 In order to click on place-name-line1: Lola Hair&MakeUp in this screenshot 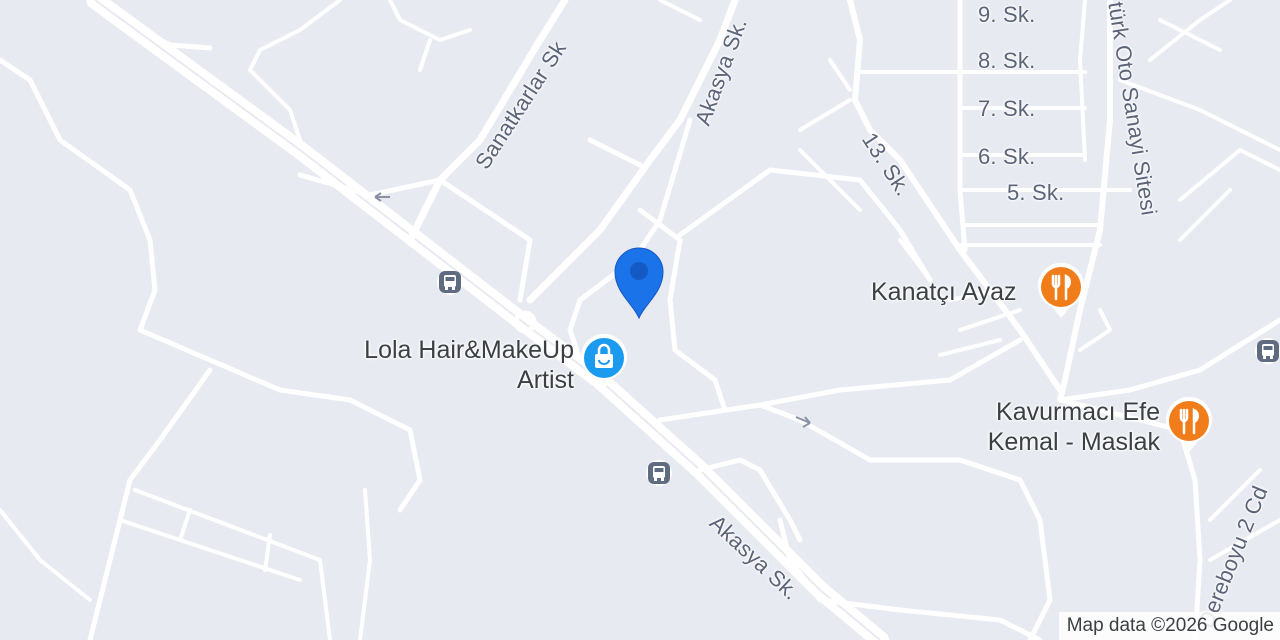, I will do `click(469, 350)`.